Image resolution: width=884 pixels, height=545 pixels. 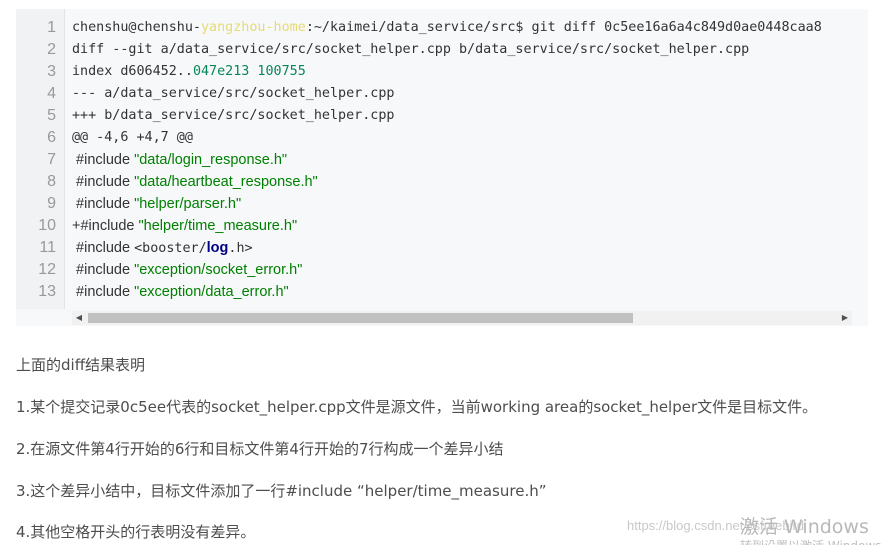 I want to click on code-line-include: #include "exception/data_error.h", so click(x=180, y=292).